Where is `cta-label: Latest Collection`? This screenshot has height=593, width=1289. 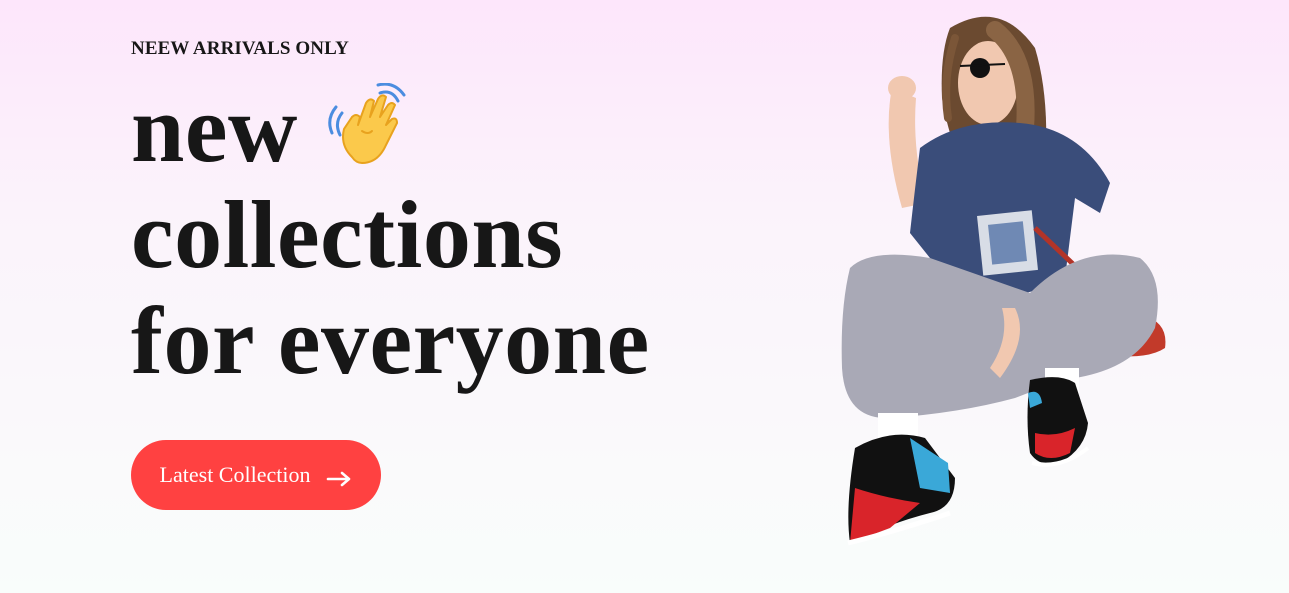
cta-label: Latest Collection is located at coordinates (235, 474).